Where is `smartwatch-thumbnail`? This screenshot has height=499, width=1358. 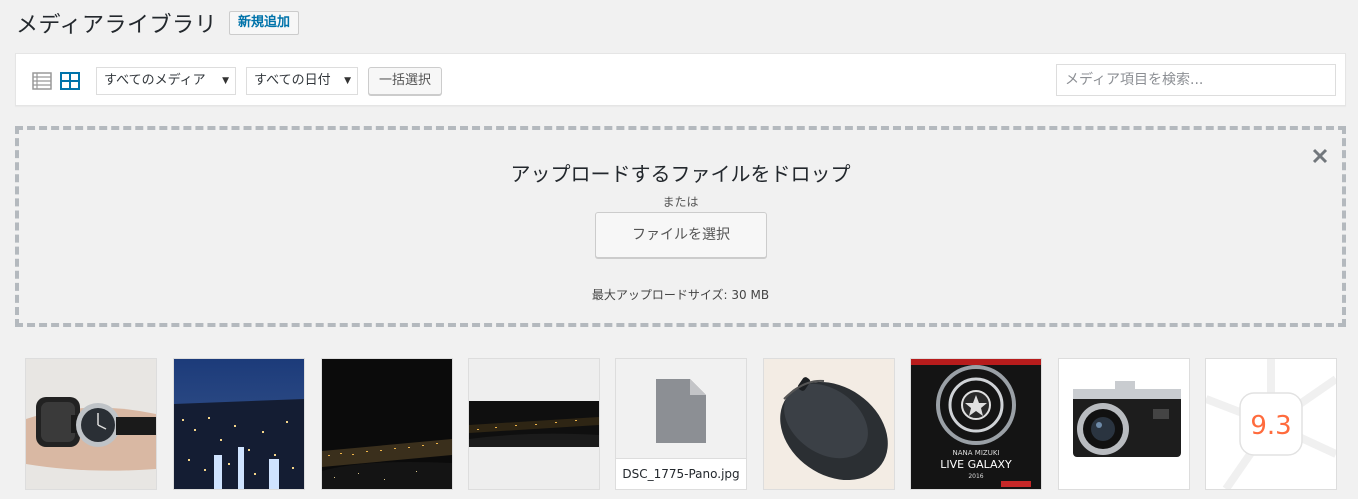 smartwatch-thumbnail is located at coordinates (91, 424).